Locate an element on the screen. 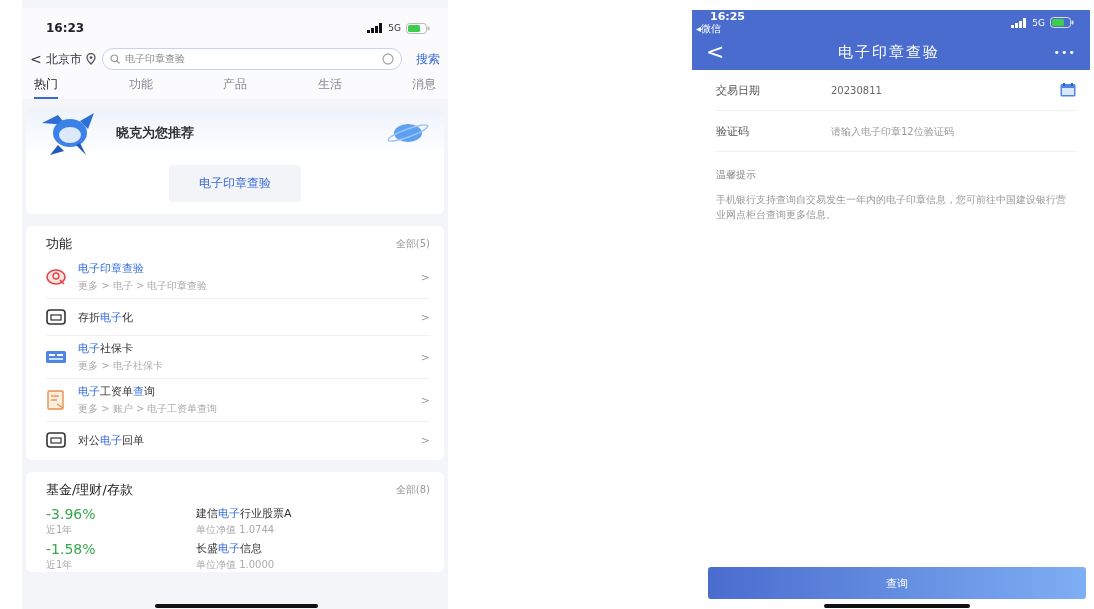 The width and height of the screenshot is (1094, 609). fund-detail: 单位净值 1.0744 is located at coordinates (236, 530).